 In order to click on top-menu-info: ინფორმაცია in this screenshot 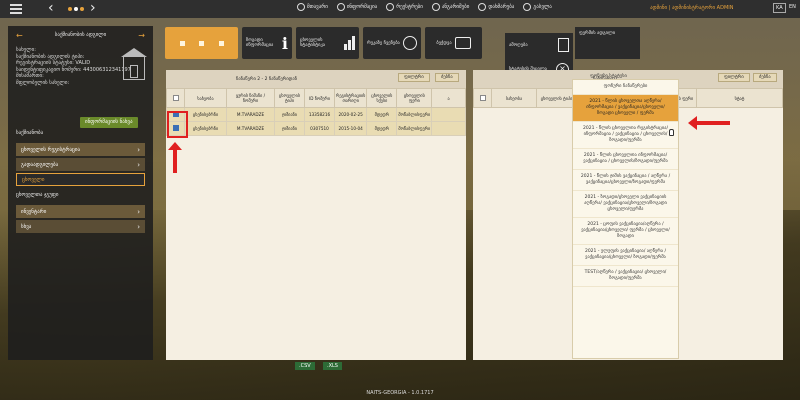, I will do `click(356, 7)`.